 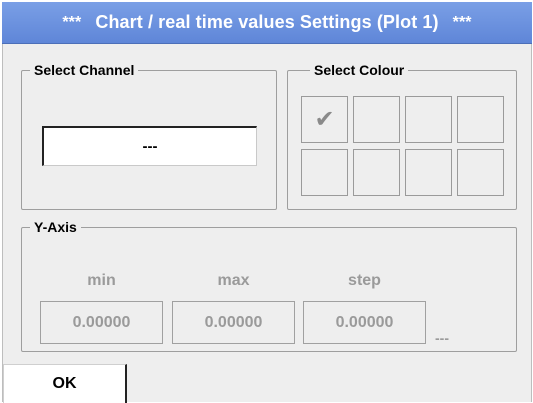 What do you see at coordinates (233, 280) in the screenshot?
I see `y-max-label: max` at bounding box center [233, 280].